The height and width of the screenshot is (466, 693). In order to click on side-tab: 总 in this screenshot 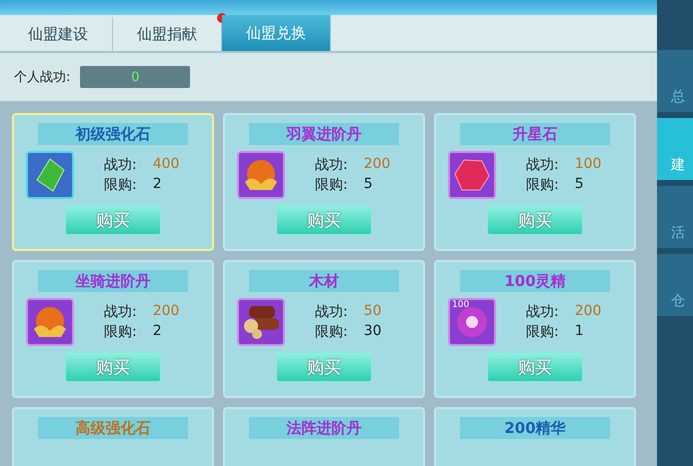, I will do `click(675, 81)`.